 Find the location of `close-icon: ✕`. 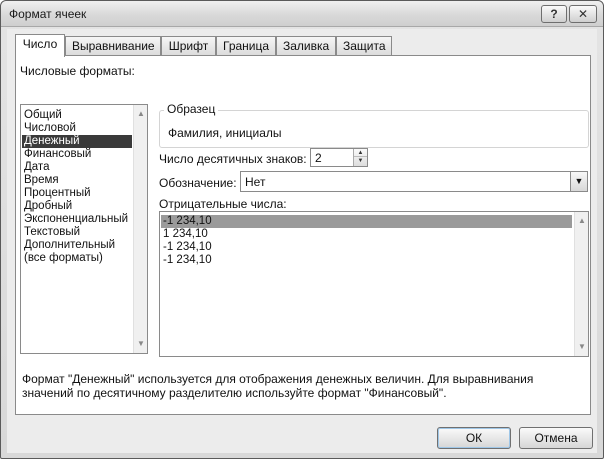

close-icon: ✕ is located at coordinates (583, 14).